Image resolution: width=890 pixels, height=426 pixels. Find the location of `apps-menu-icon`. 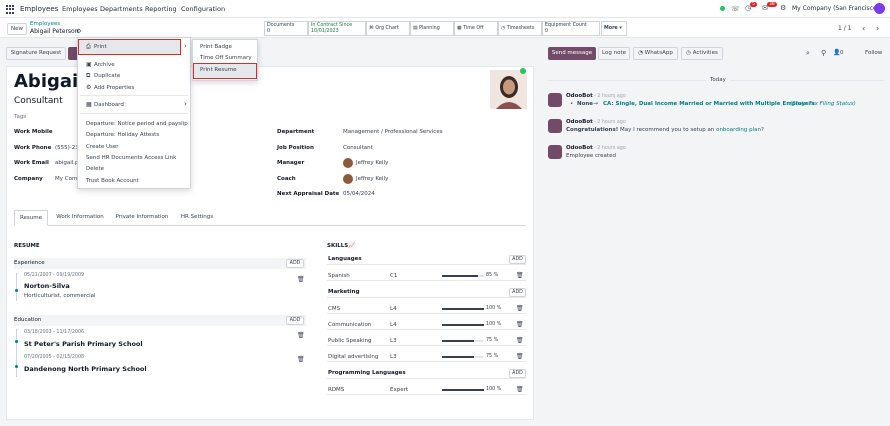

apps-menu-icon is located at coordinates (10, 9).